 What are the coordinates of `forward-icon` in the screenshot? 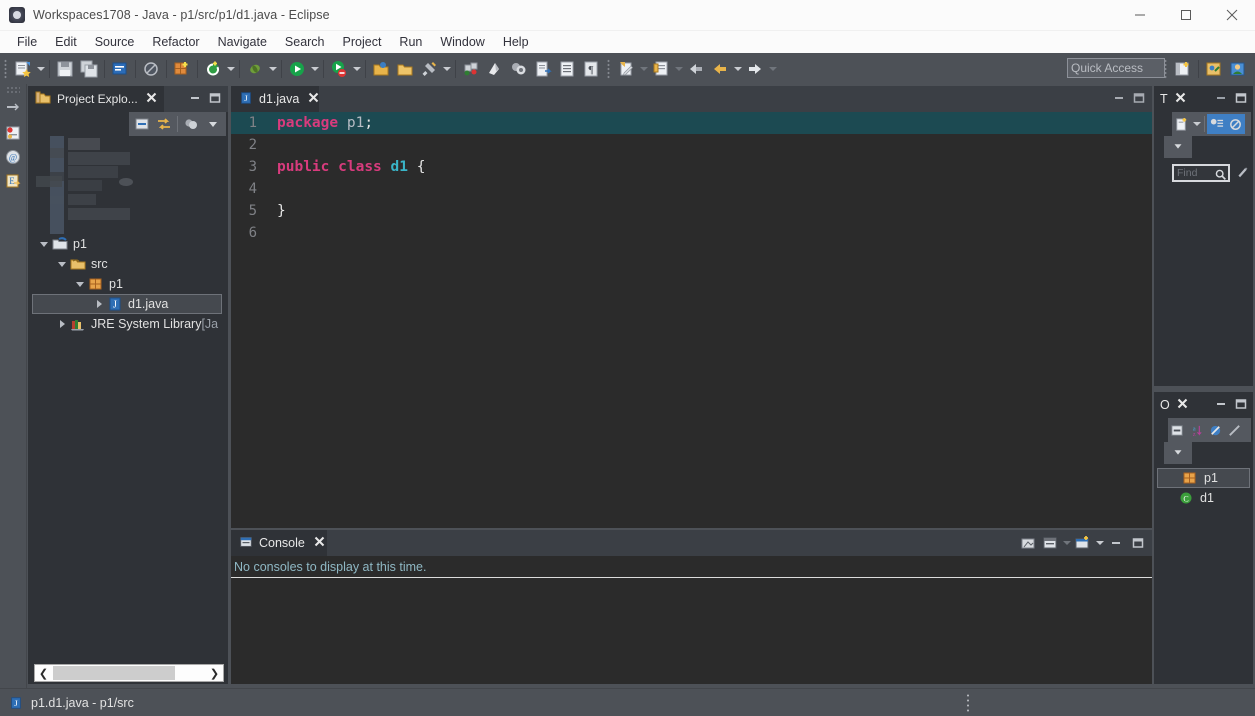 It's located at (720, 69).